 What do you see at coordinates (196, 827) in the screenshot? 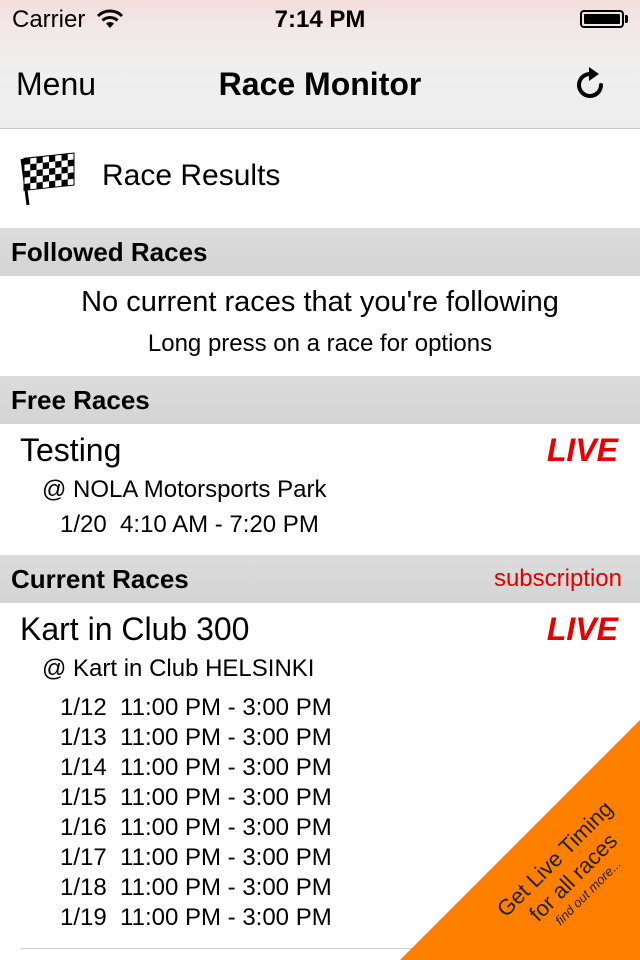
I see `race-date: 1/16 11:00 PM - 3:00 PM` at bounding box center [196, 827].